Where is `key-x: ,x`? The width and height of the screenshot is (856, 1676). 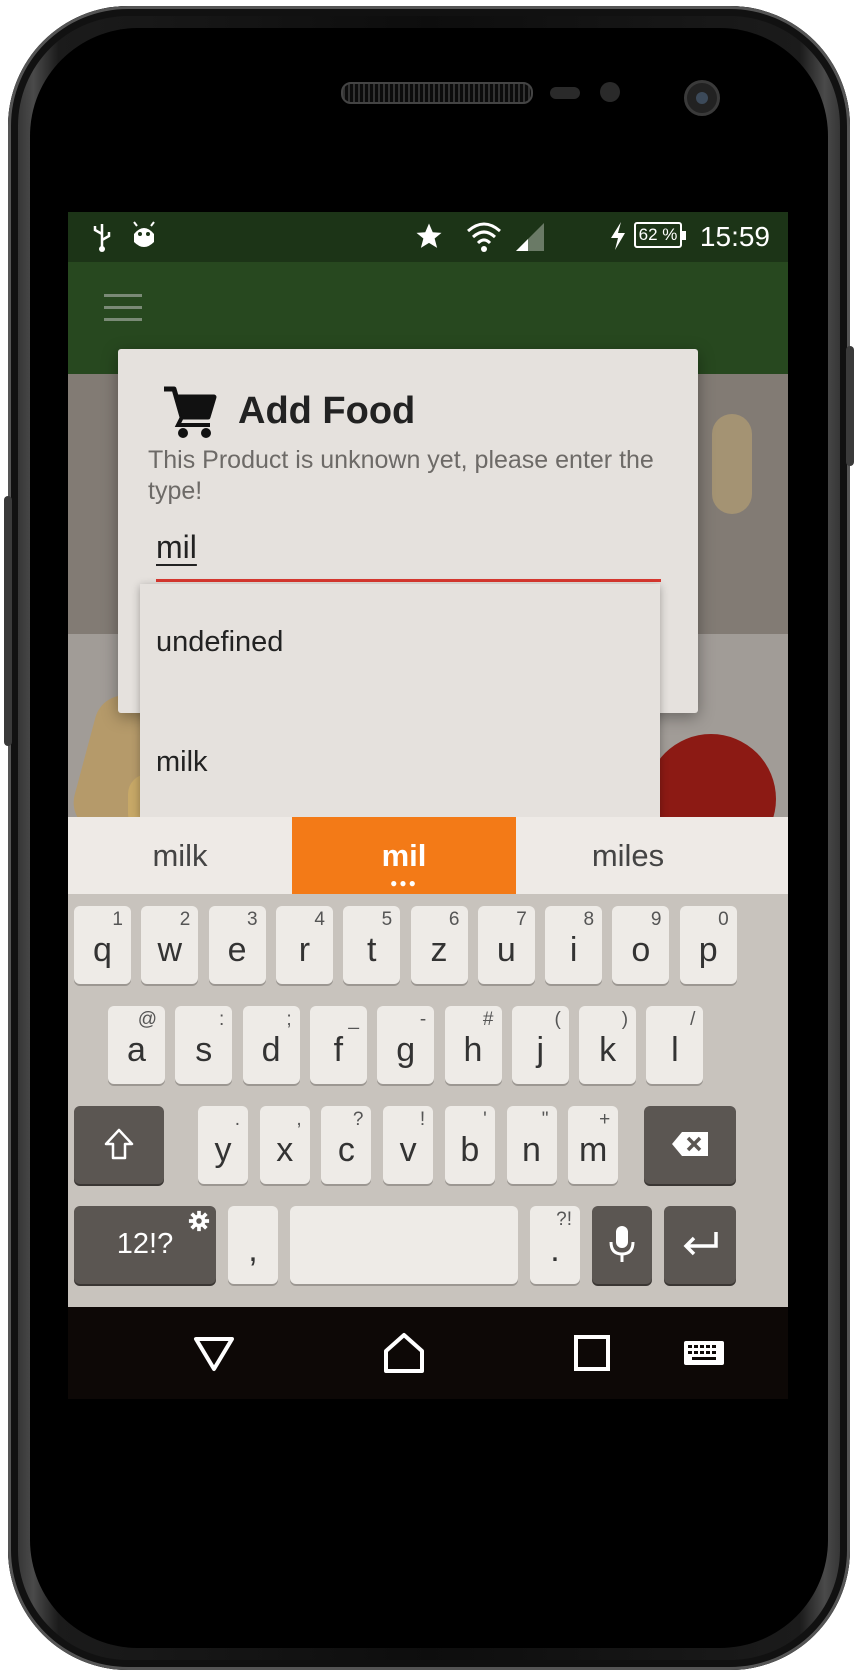
key-x: ,x is located at coordinates (284, 1145).